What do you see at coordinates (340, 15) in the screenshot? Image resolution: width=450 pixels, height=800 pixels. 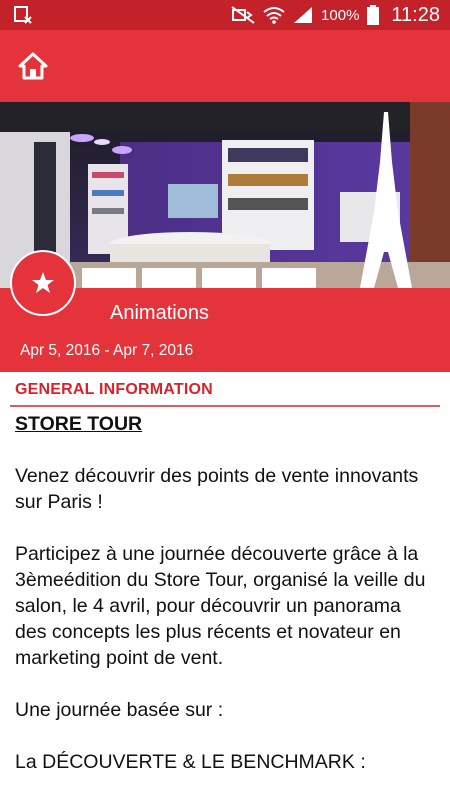 I see `battery-percent: 100%` at bounding box center [340, 15].